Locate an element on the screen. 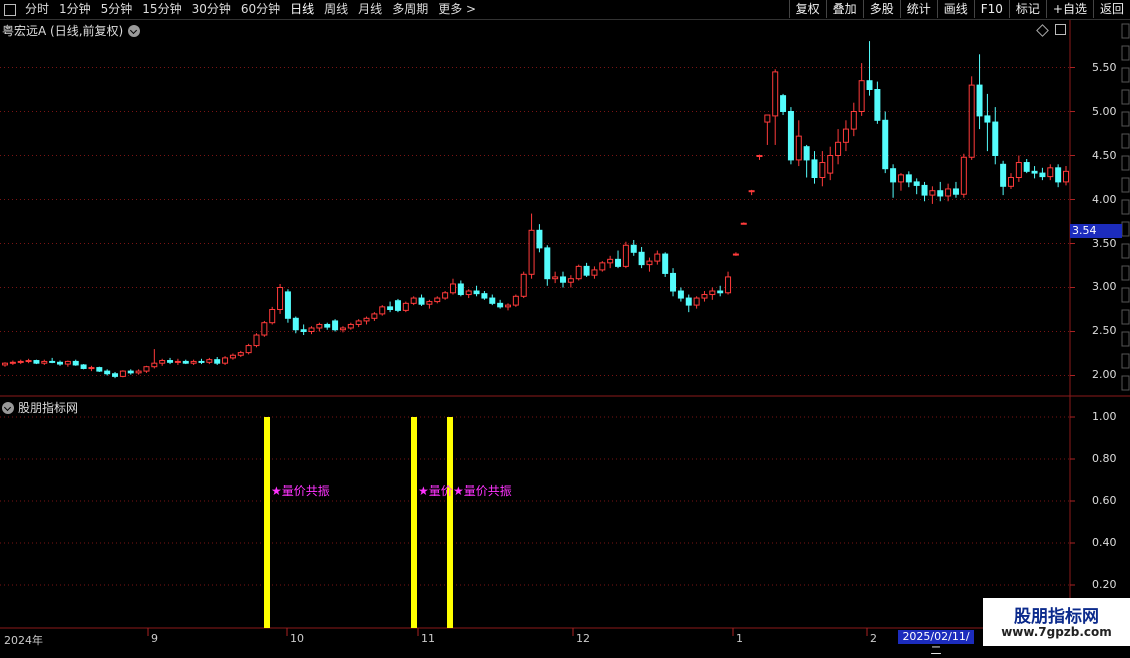 The height and width of the screenshot is (658, 1130). period-tab-5min: 5分钟 is located at coordinates (117, 9).